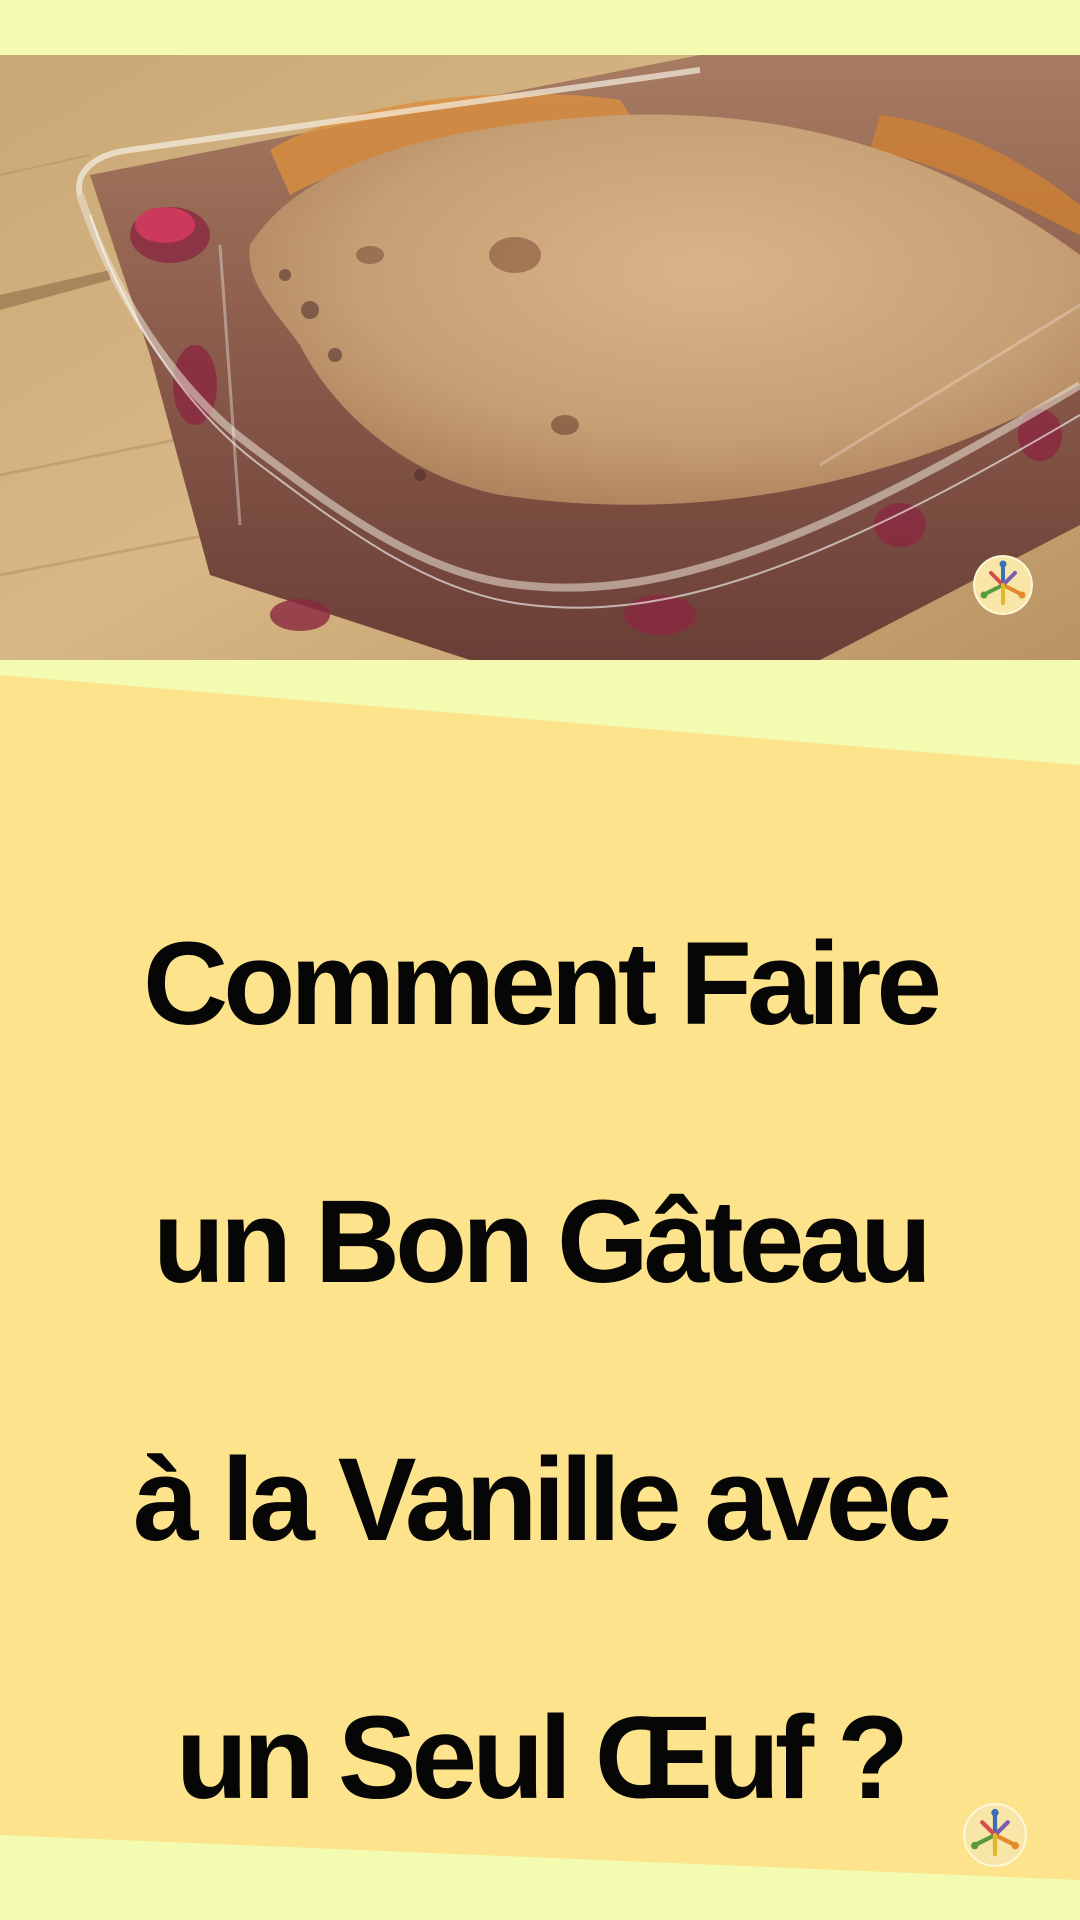  What do you see at coordinates (542, 1500) in the screenshot?
I see `title-line: à la Vanille avec` at bounding box center [542, 1500].